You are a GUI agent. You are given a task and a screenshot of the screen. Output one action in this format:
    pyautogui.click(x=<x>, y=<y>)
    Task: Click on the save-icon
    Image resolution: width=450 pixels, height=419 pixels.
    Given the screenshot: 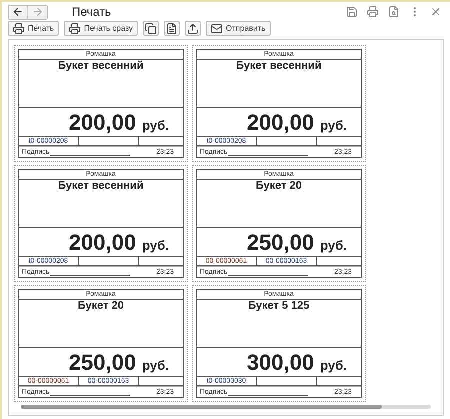 What is the action you would take?
    pyautogui.click(x=352, y=12)
    